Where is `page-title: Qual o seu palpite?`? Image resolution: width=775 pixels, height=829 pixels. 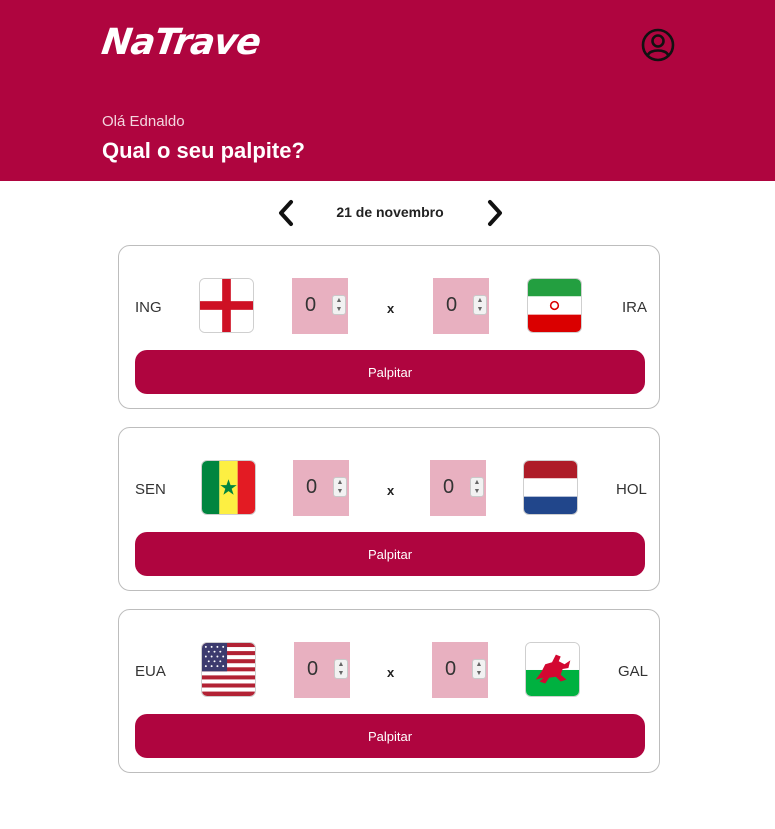
page-title: Qual o seu palpite? is located at coordinates (203, 150).